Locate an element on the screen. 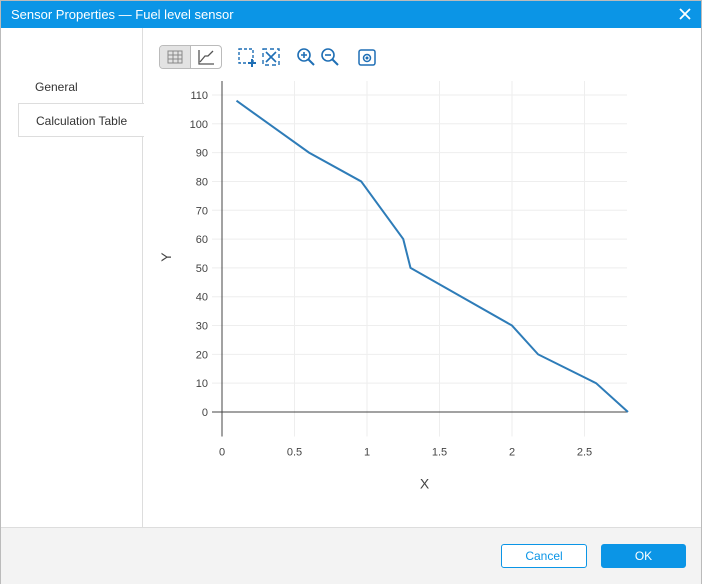  y-tick-label: 110 is located at coordinates (199, 96).